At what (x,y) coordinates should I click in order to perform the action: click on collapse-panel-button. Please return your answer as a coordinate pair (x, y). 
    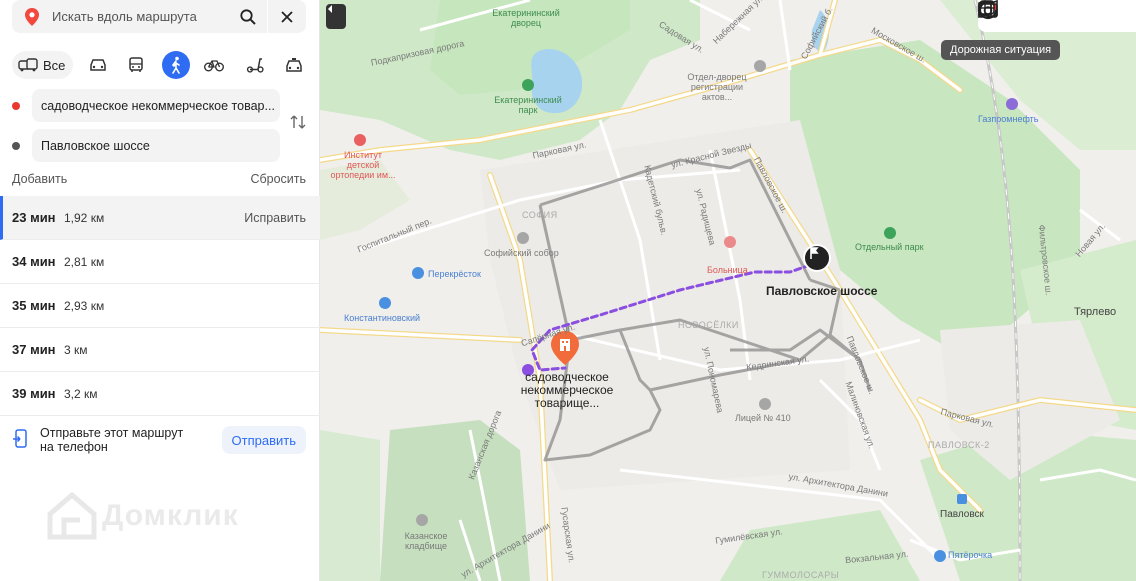
    Looking at the image, I should click on (336, 16).